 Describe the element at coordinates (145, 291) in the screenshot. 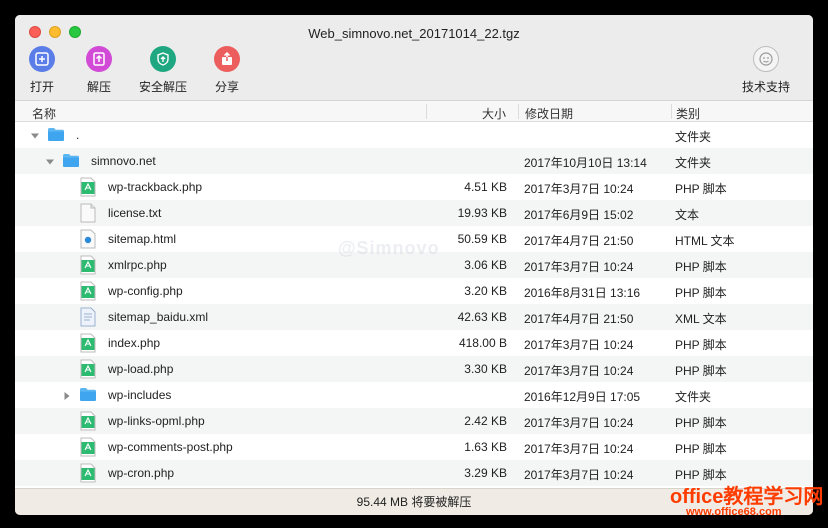

I see `file-name: wp-config.php` at that location.